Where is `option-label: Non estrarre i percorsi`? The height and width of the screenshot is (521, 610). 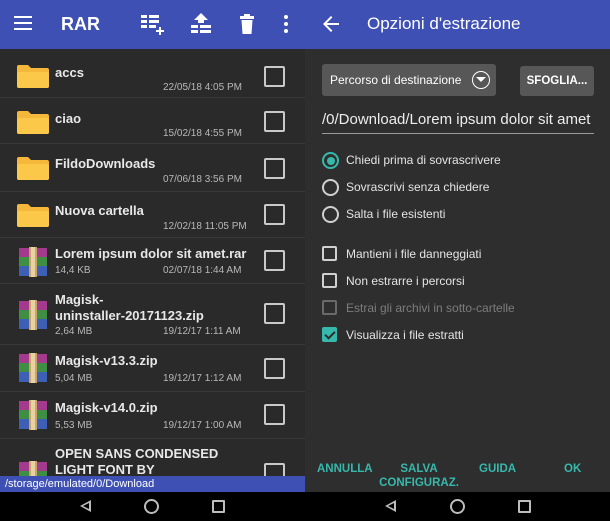 option-label: Non estrarre i percorsi is located at coordinates (405, 281).